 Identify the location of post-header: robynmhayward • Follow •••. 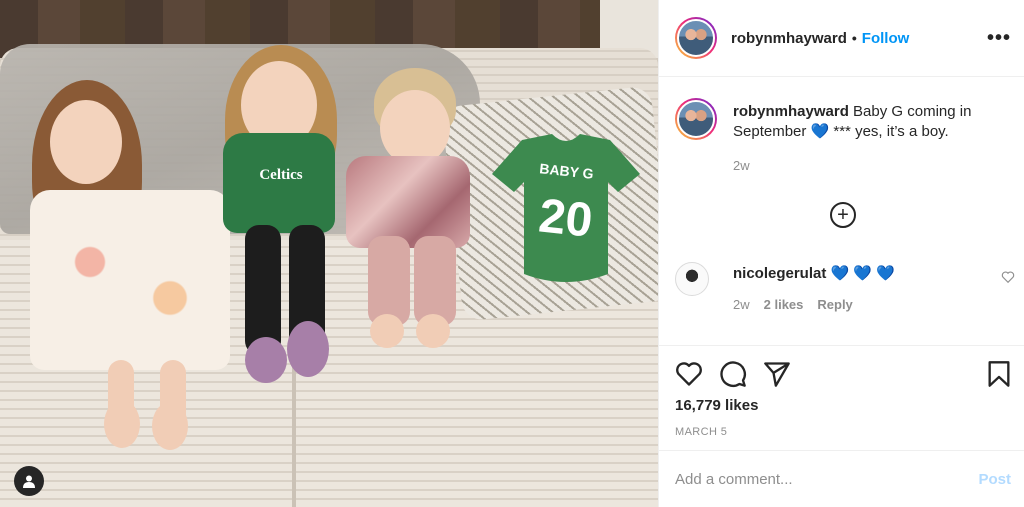
(841, 38).